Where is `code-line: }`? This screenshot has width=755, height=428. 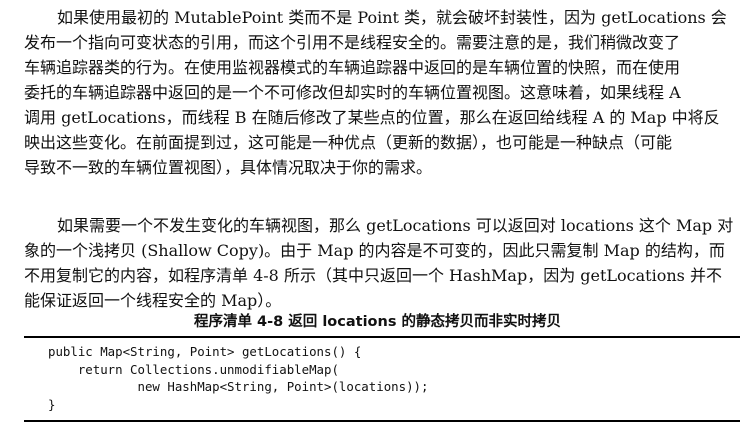 code-line: } is located at coordinates (52, 404).